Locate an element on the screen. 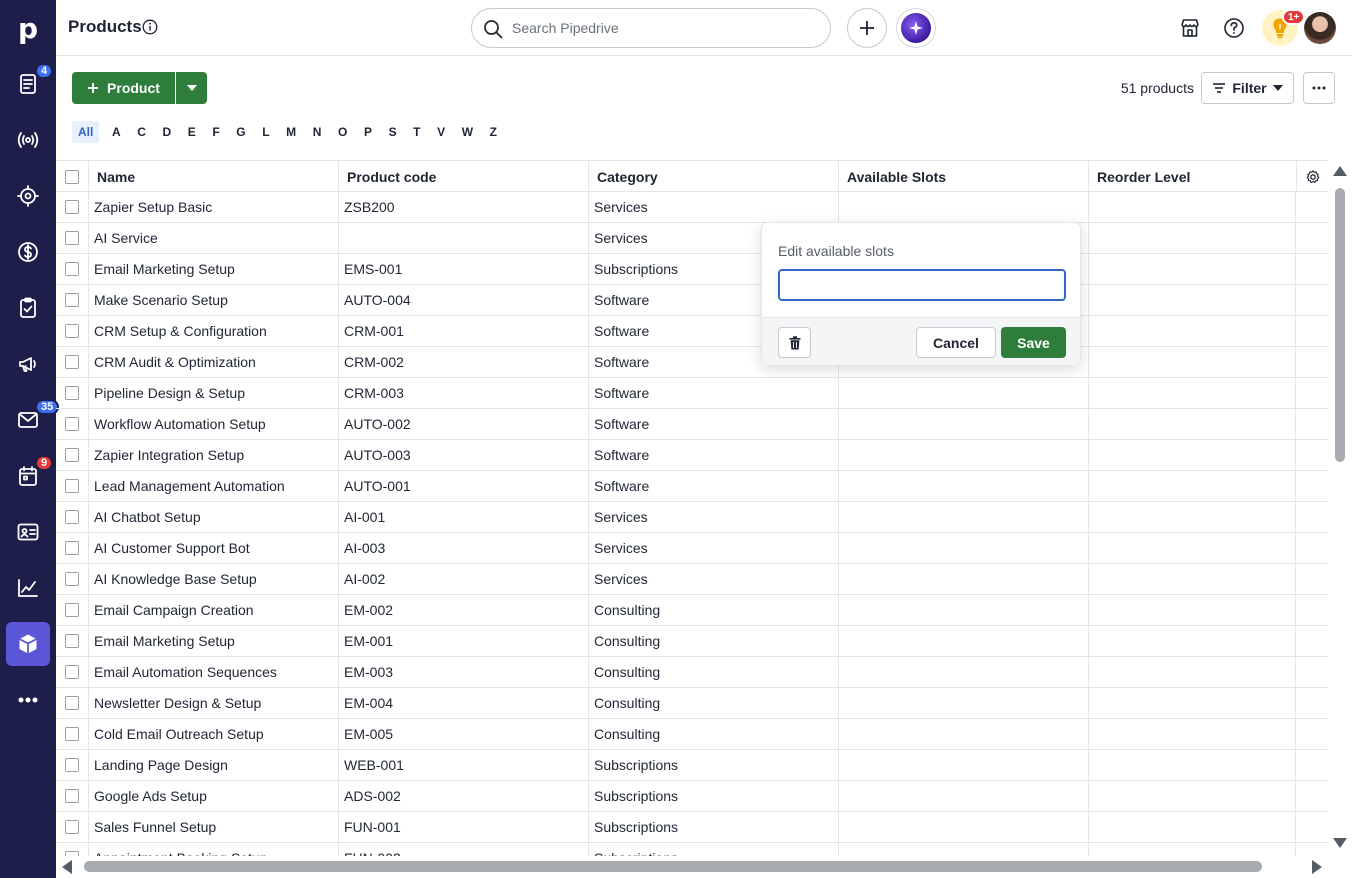 The image size is (1352, 878). alphabet-filter-v: V is located at coordinates (441, 132).